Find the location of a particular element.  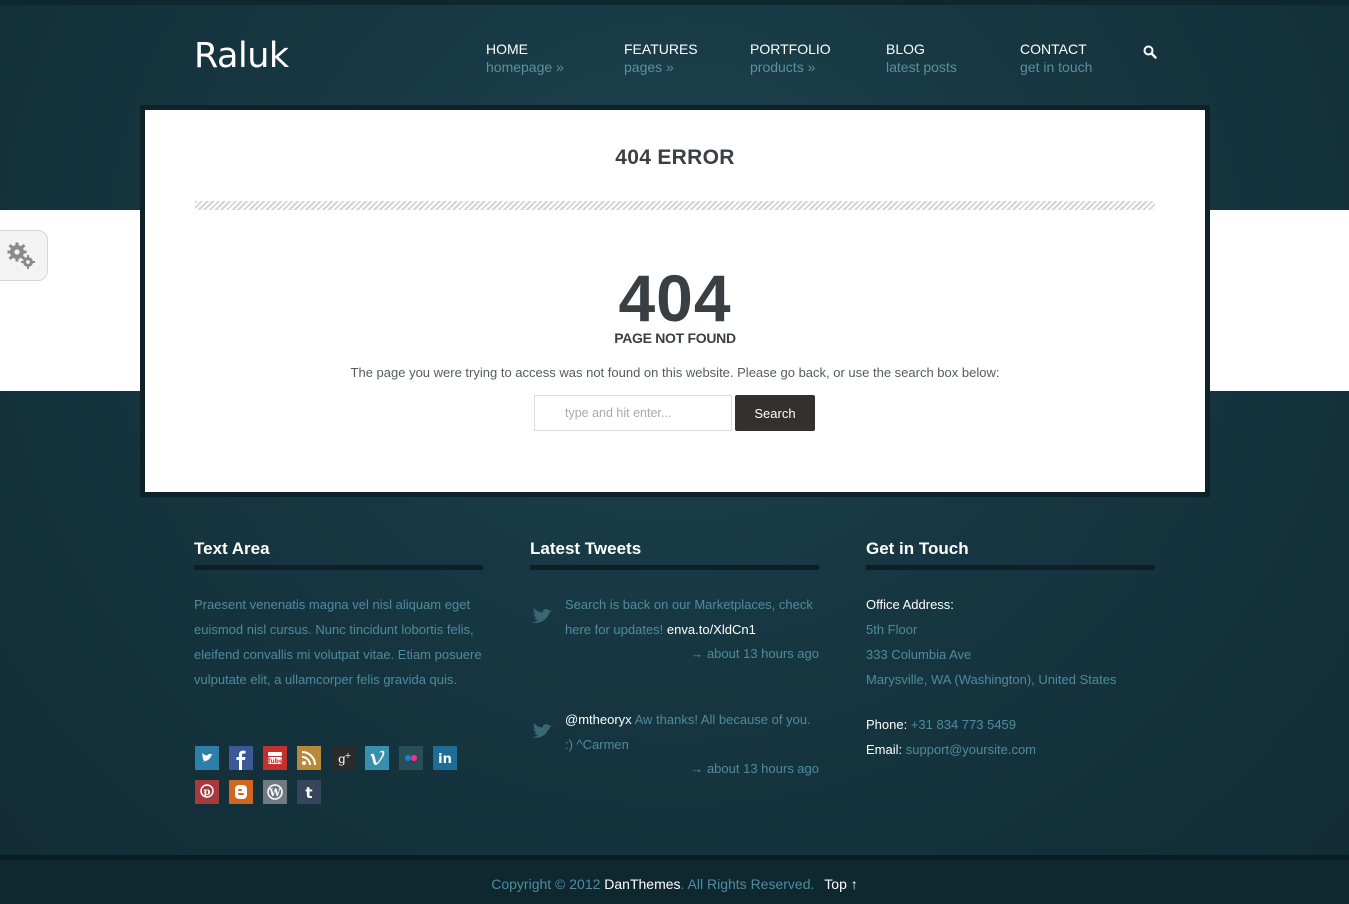

tweet-2-time: → about 13 hours ago is located at coordinates (692, 768).